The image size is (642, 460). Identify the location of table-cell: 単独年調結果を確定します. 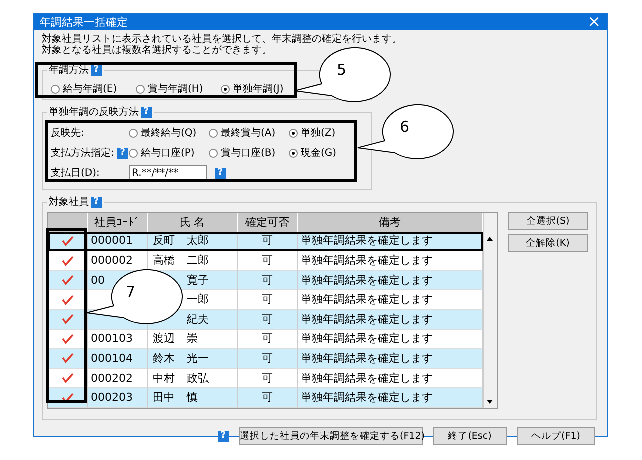
(390, 398).